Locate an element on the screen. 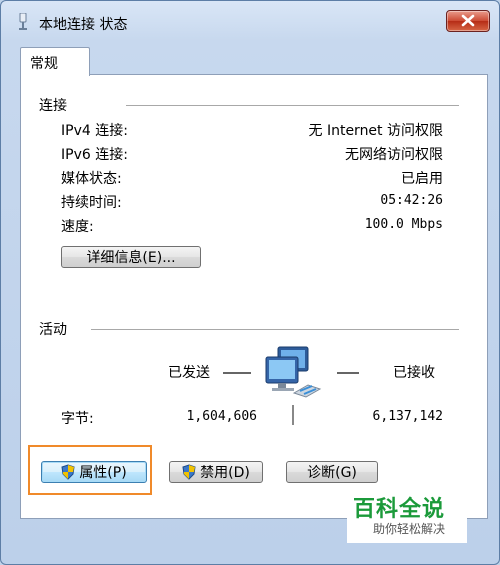 The width and height of the screenshot is (500, 565). media-state-value: 已启用 is located at coordinates (422, 179).